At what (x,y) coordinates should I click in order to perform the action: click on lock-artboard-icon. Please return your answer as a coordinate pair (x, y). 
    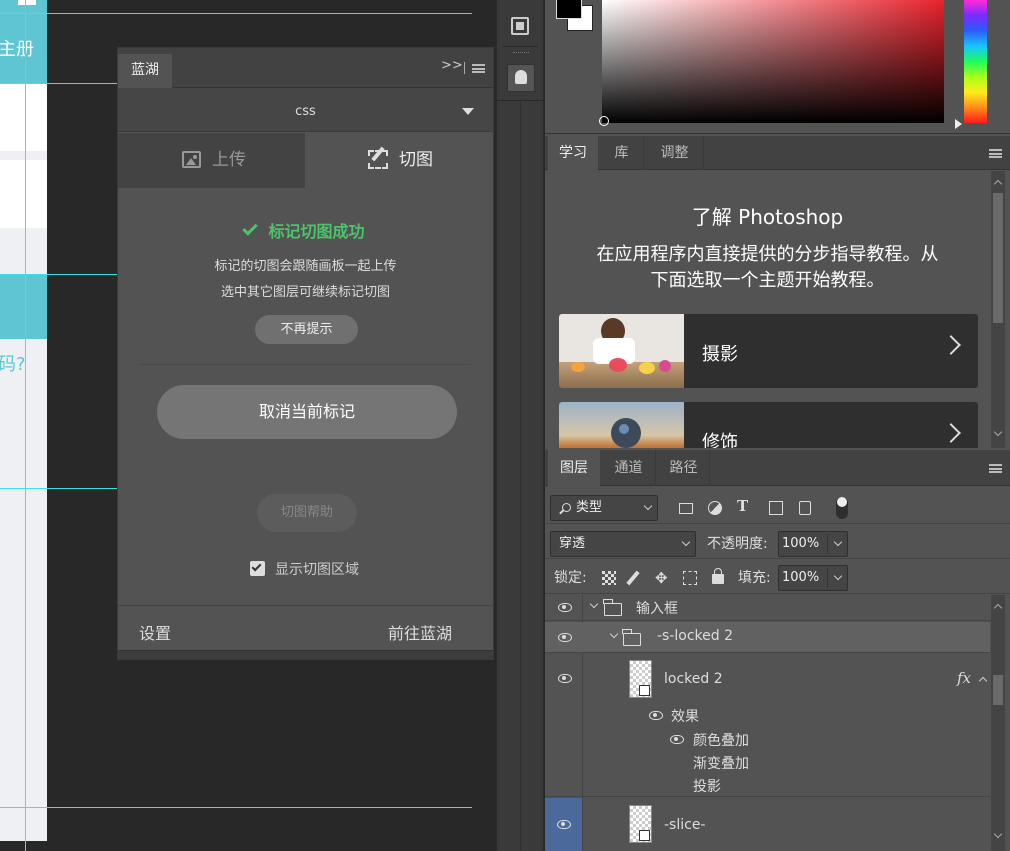
    Looking at the image, I should click on (690, 578).